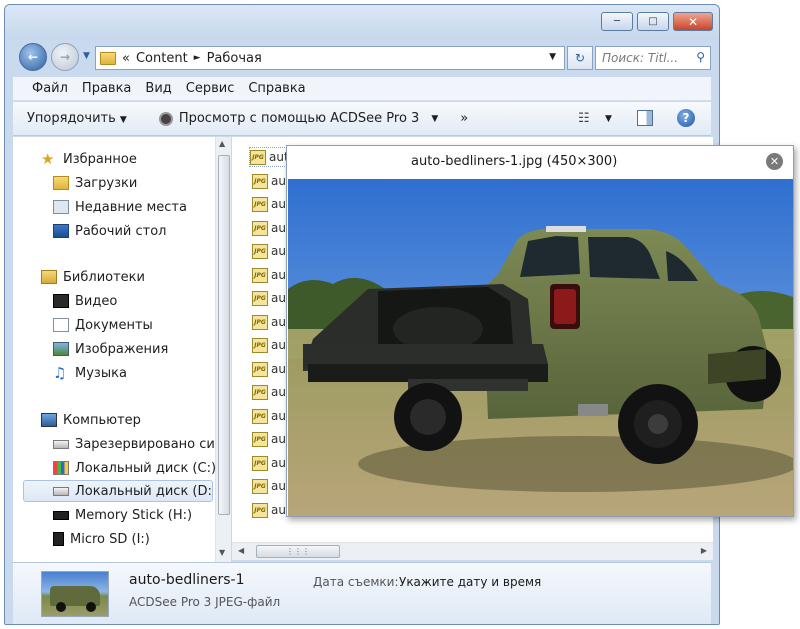 The width and height of the screenshot is (800, 629). Describe the element at coordinates (356, 582) in the screenshot. I see `details-date-label: Дата съемки:` at that location.